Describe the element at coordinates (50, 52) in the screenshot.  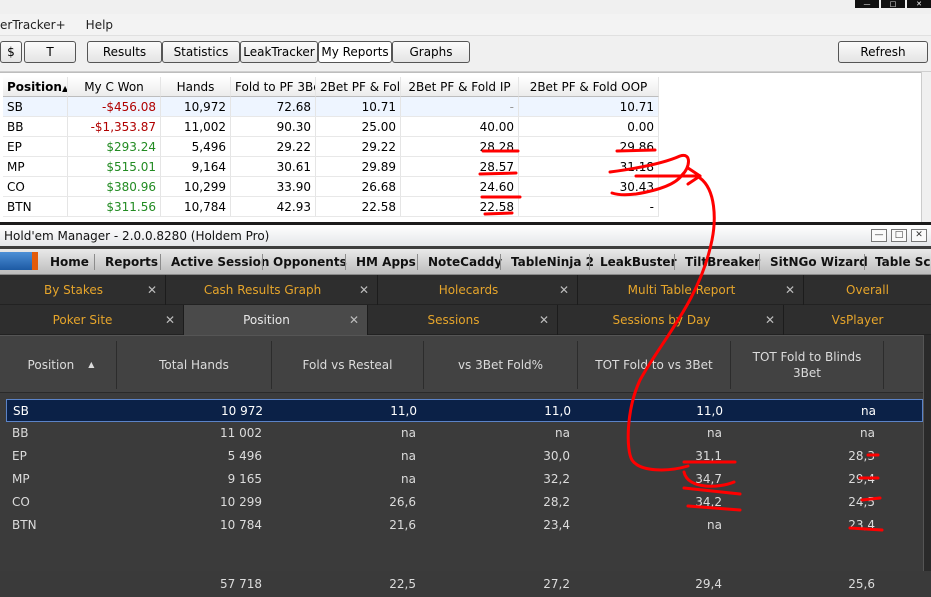
I see `t-button: T` at that location.